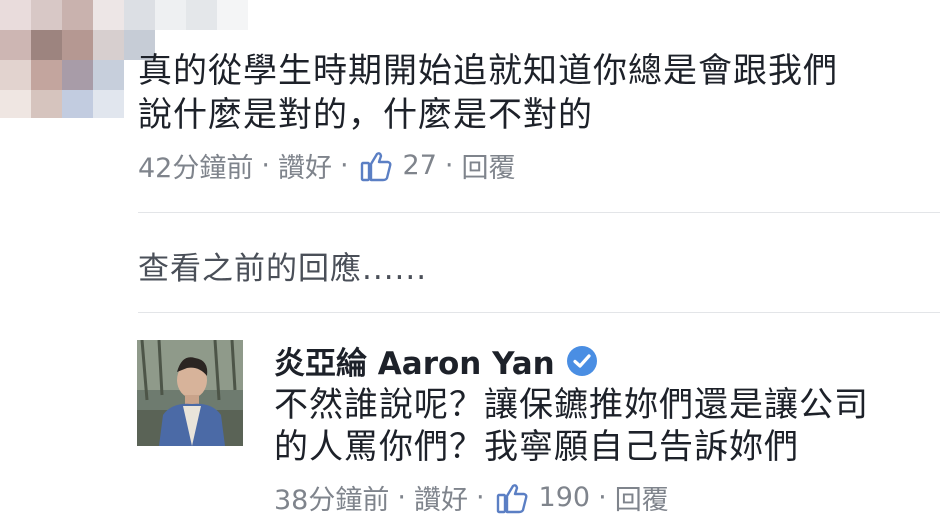 The width and height of the screenshot is (940, 528). I want to click on author-name-text: 炎亞綸 Aaron Yan, so click(414, 360).